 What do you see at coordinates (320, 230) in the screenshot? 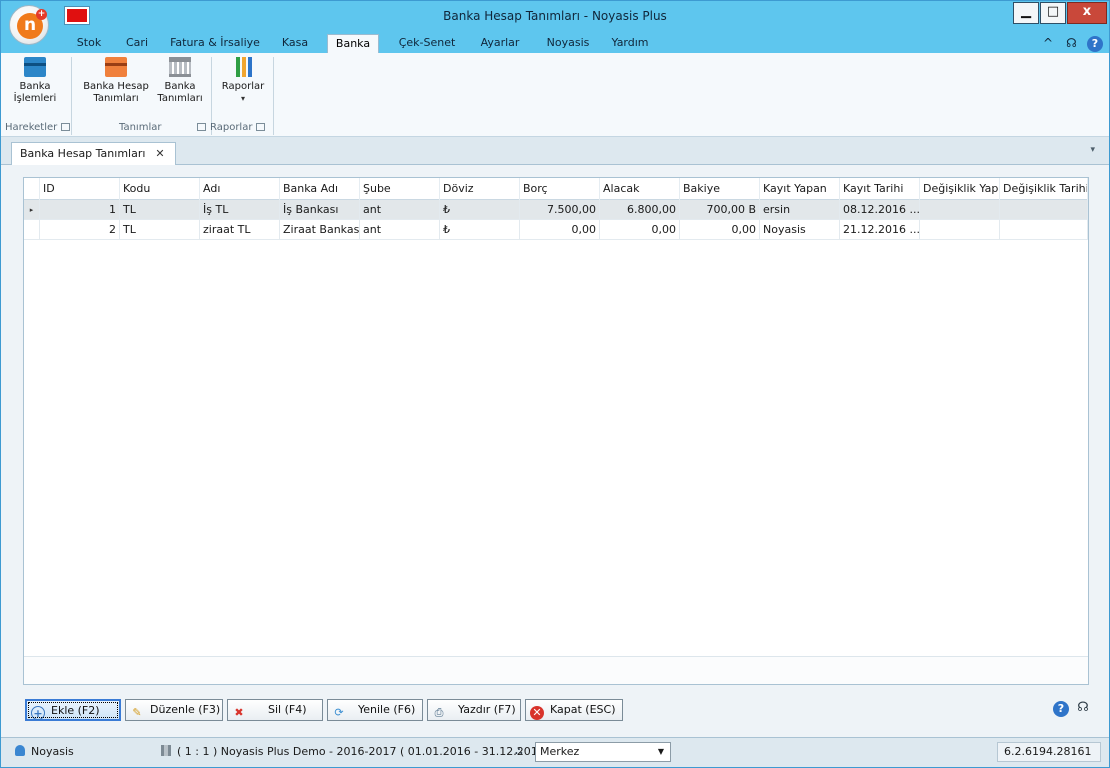
I see `cell-banka-adi: Ziraat Bankası` at bounding box center [320, 230].